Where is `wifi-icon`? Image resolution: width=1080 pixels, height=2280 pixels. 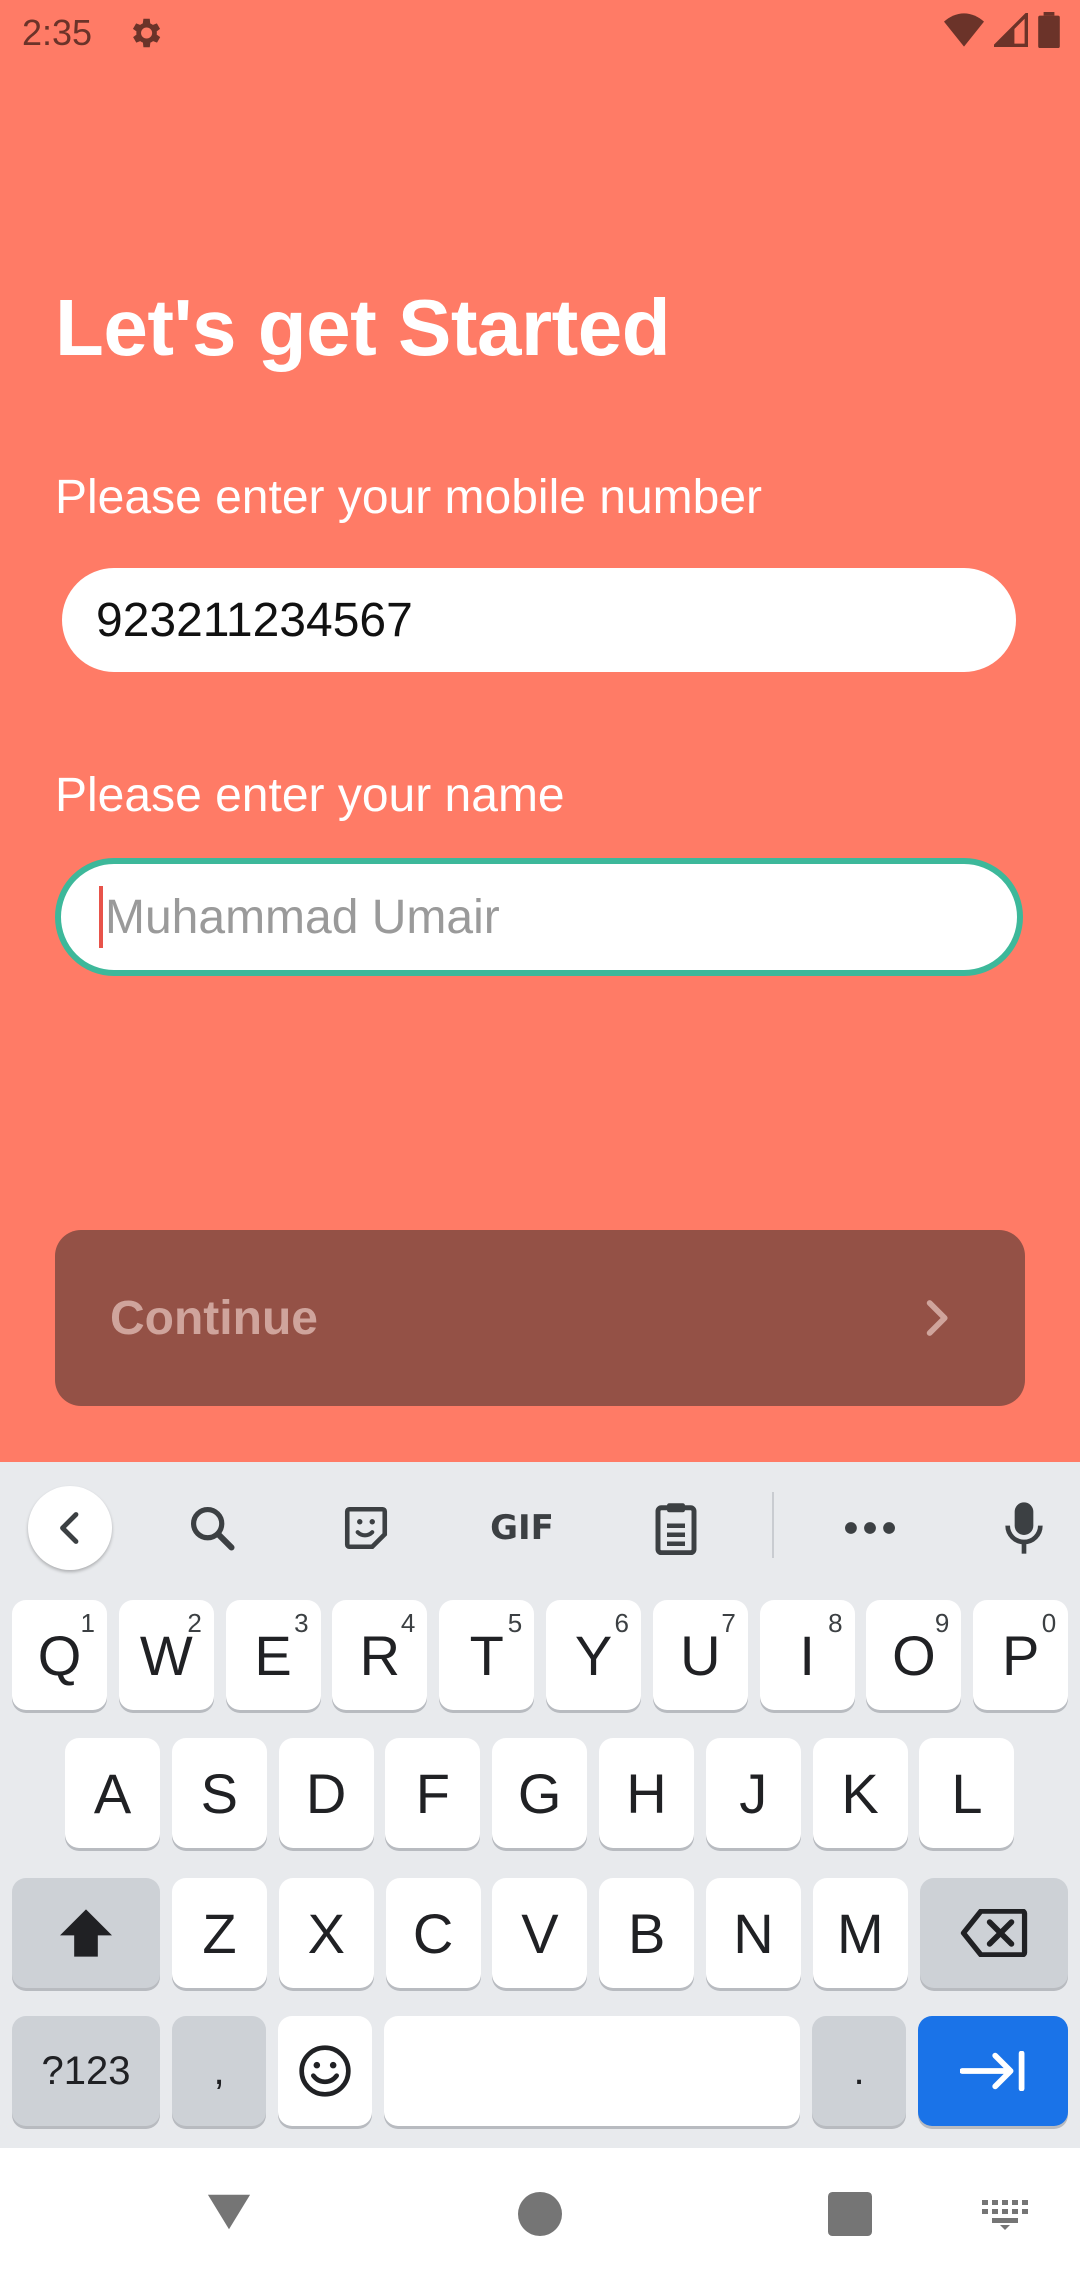
wifi-icon is located at coordinates (964, 30).